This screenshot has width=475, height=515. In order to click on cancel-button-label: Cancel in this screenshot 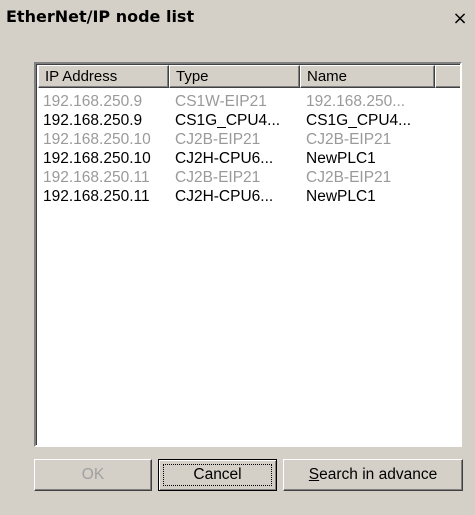, I will do `click(217, 474)`.